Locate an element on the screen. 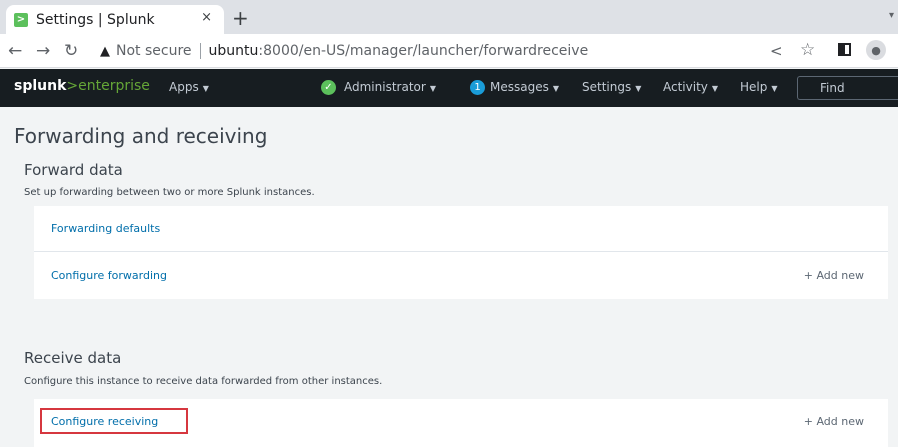 The height and width of the screenshot is (447, 898). not-secure-label: Not secure is located at coordinates (154, 51).